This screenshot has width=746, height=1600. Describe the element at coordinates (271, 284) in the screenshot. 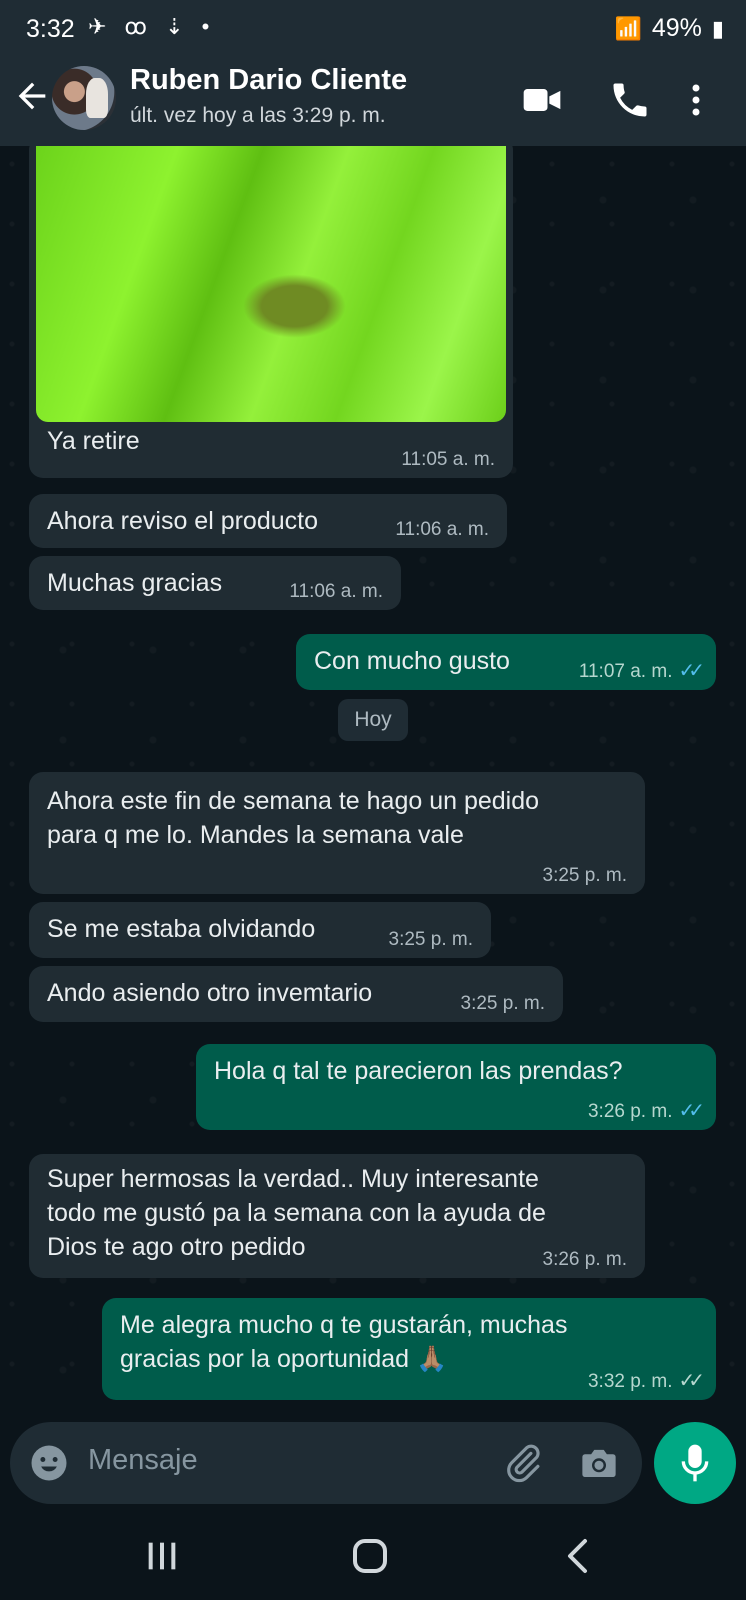

I see `received-photo` at that location.